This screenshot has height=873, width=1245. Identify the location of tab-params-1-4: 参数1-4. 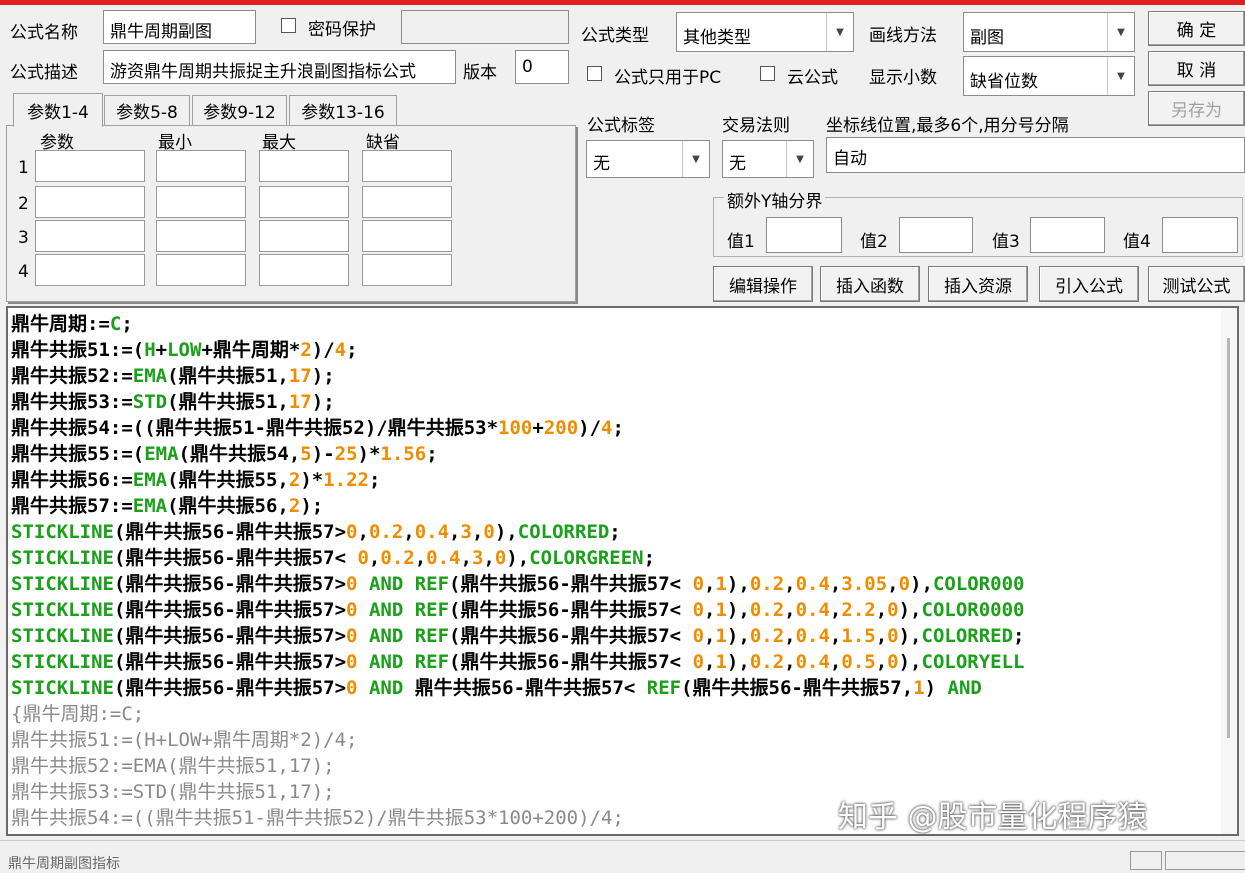
(58, 110).